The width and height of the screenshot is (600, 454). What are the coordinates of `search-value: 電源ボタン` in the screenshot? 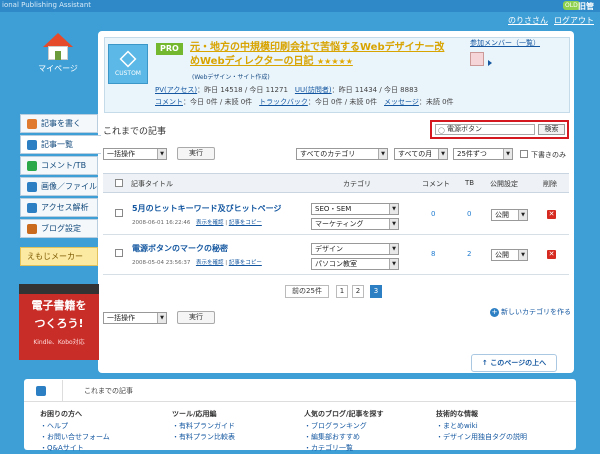 It's located at (464, 129).